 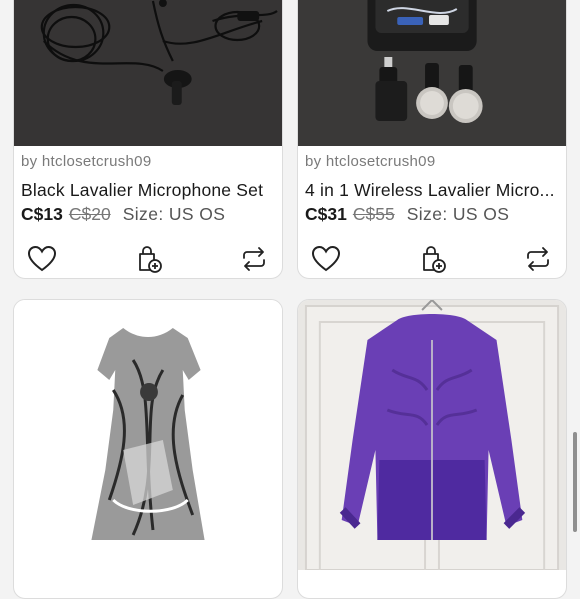 I want to click on original-price: C$20, so click(x=89, y=214).